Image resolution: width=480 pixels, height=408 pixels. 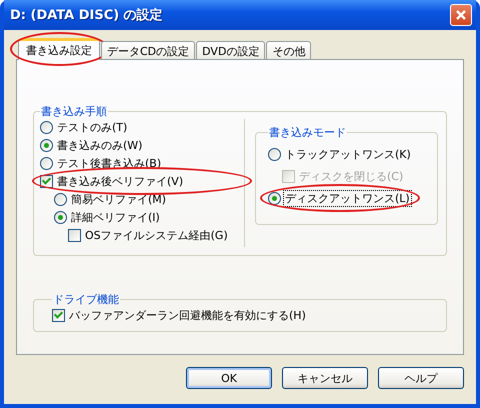 I want to click on radio-button: トラックアットワンス(K), so click(x=340, y=154).